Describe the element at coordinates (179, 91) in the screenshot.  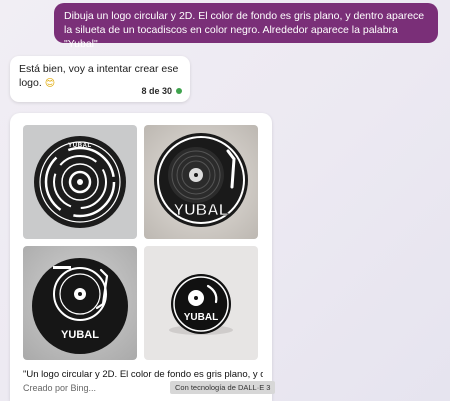
I see `status-dot-icon` at that location.